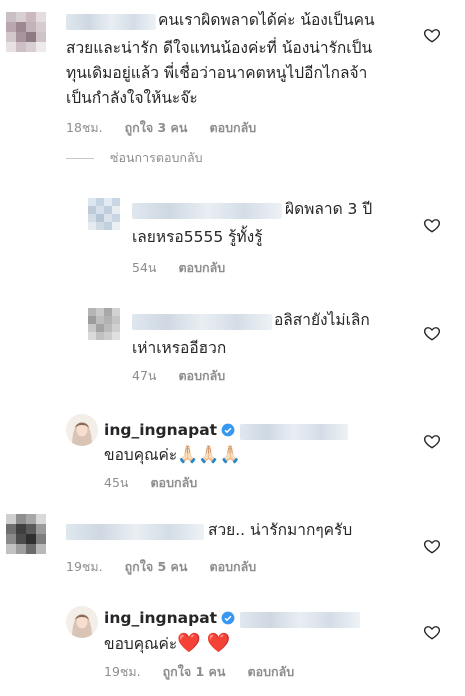 The image size is (465, 696). I want to click on comment-text: สวย.. น่ารักมากๆครับ, so click(280, 530).